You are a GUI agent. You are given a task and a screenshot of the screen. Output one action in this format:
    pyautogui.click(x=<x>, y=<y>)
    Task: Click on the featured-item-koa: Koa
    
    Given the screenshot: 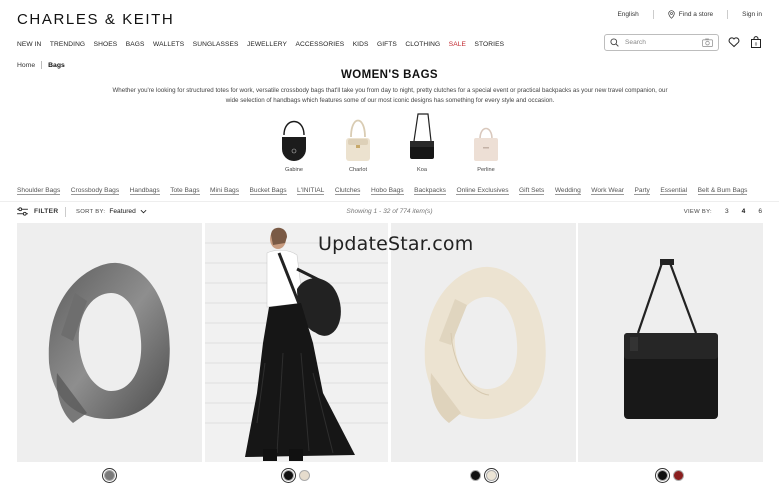 What is the action you would take?
    pyautogui.click(x=422, y=142)
    